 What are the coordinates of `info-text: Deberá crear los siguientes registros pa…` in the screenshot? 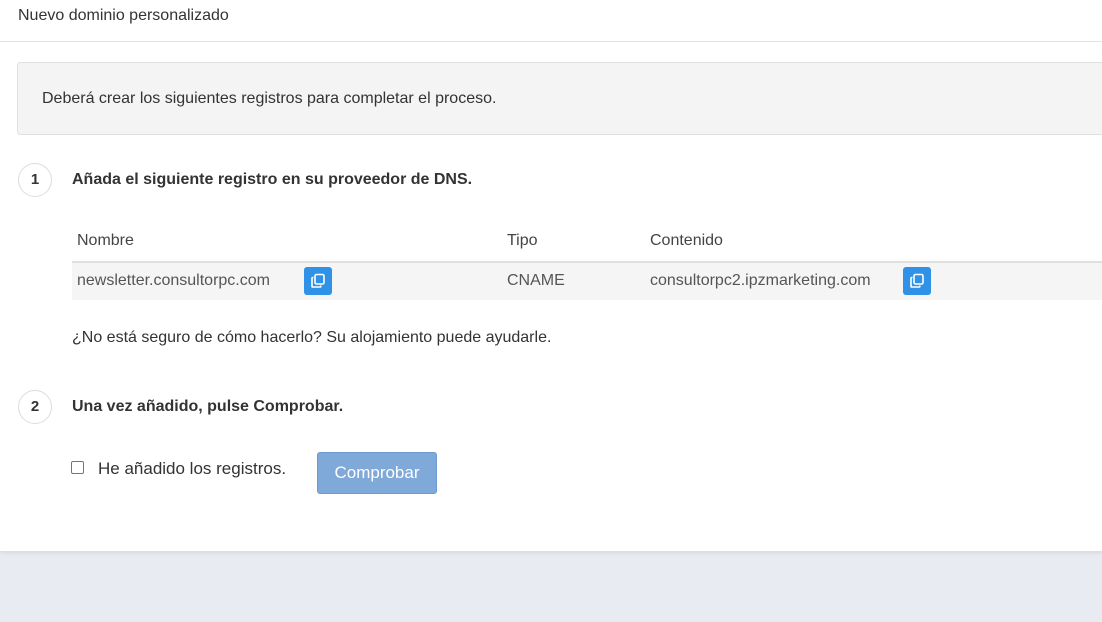 It's located at (269, 98).